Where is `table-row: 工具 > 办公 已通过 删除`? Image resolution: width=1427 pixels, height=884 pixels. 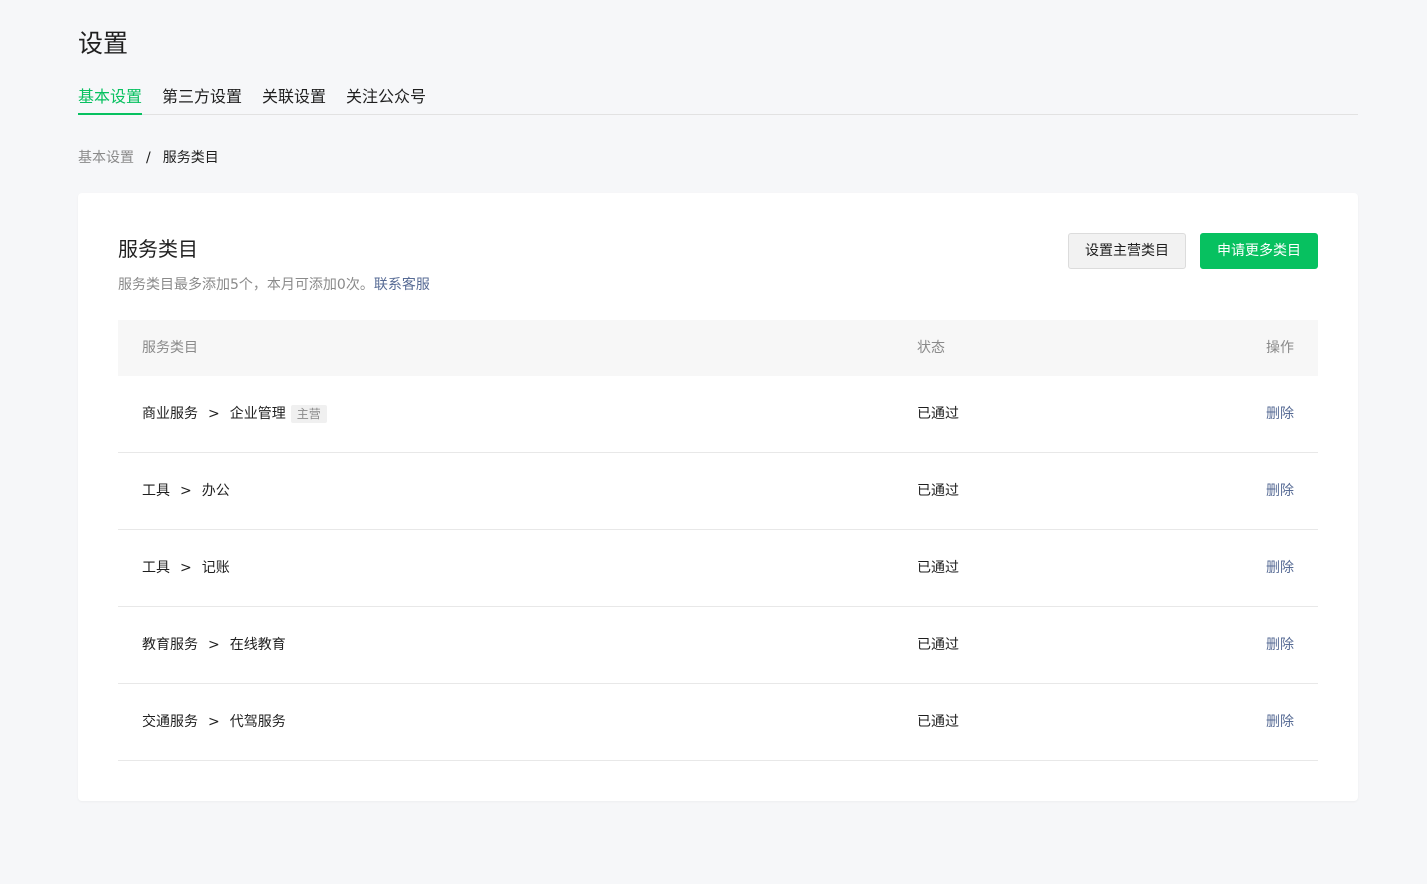 table-row: 工具 > 办公 已通过 删除 is located at coordinates (718, 491).